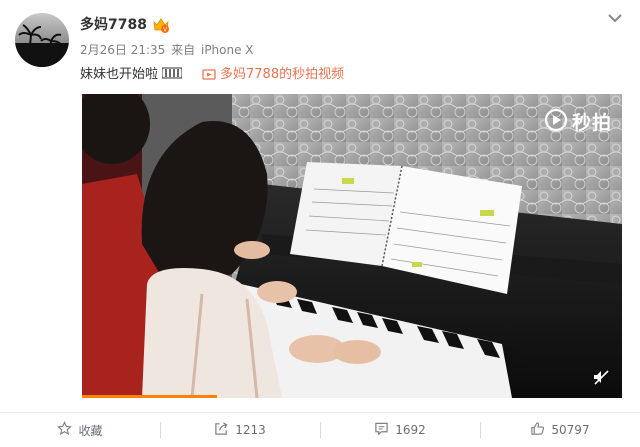  I want to click on chevron-down-icon, so click(615, 17).